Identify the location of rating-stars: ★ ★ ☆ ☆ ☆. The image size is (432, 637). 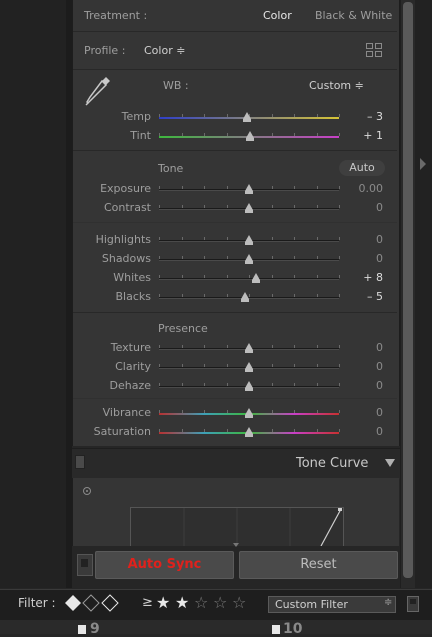
(203, 602).